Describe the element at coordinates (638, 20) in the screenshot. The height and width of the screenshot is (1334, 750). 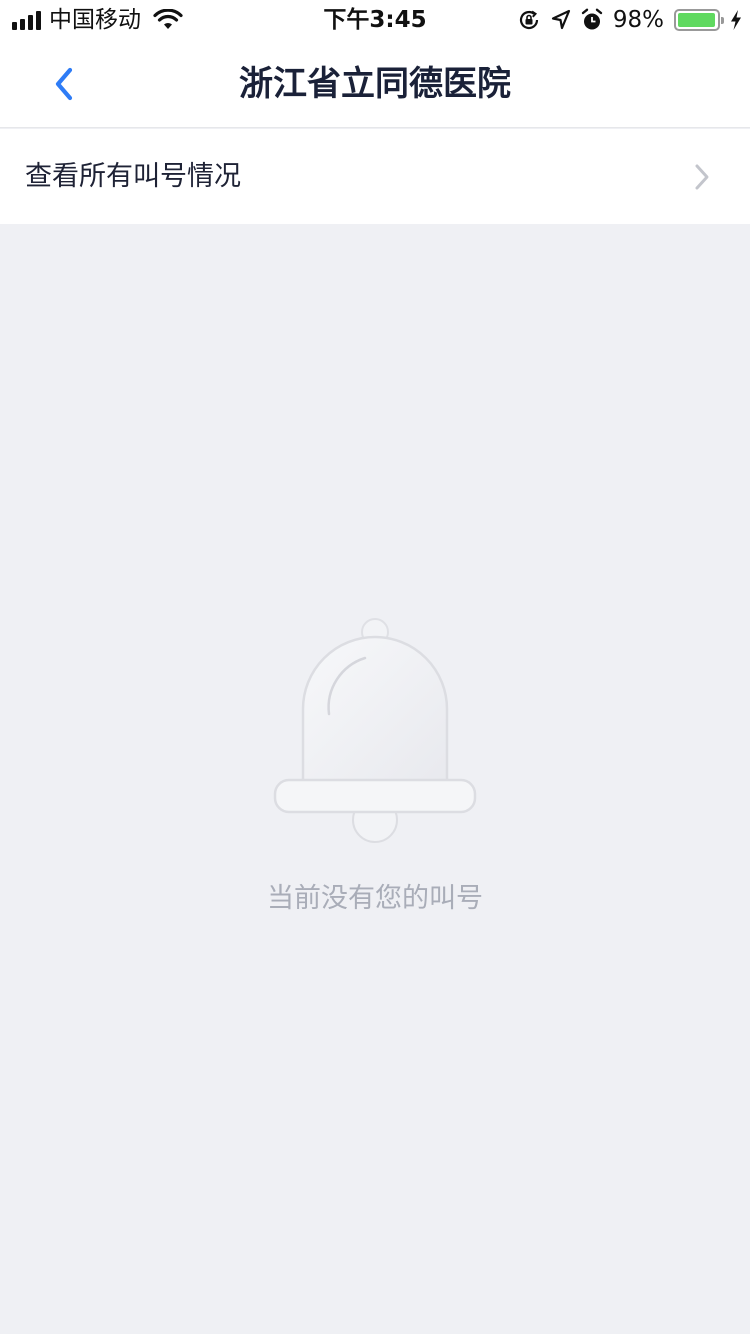
I see `battery-percent: 98%` at that location.